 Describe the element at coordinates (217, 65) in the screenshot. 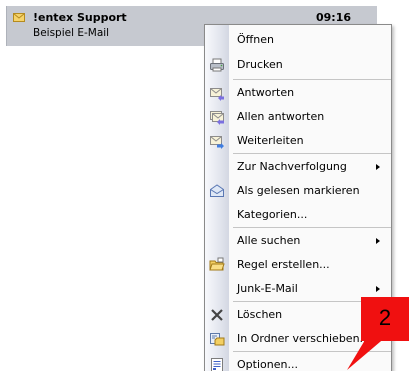

I see `printer-icon` at that location.